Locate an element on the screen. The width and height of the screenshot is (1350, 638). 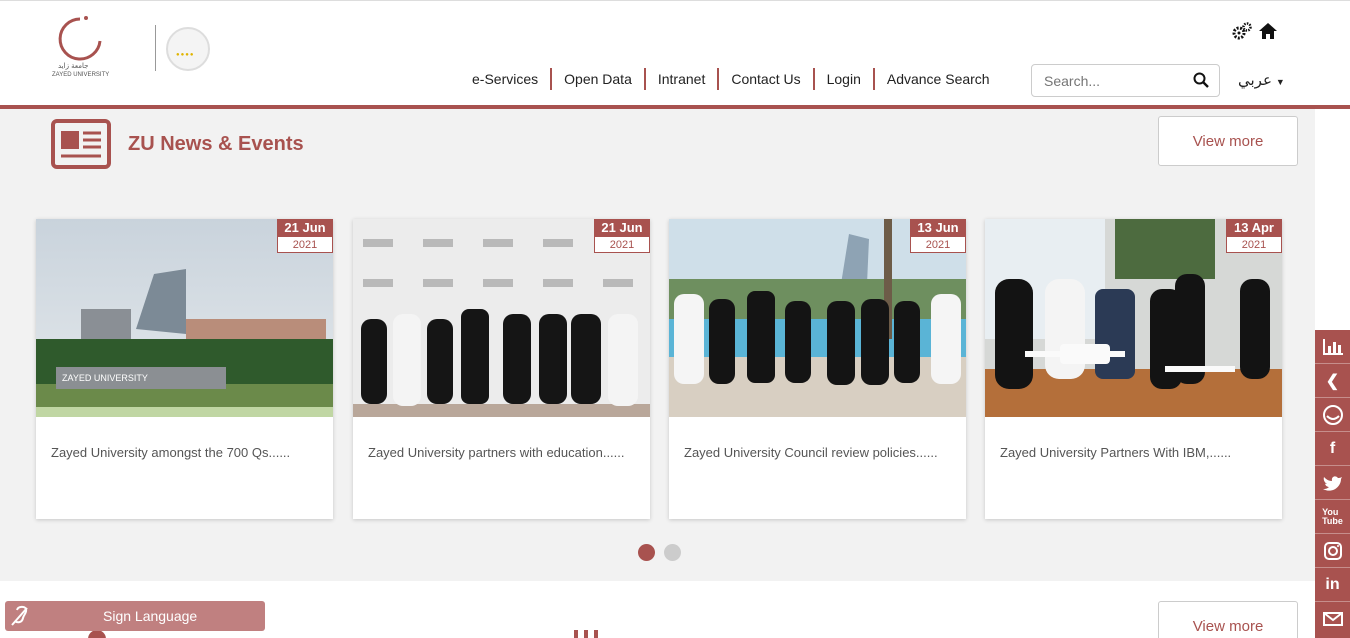
view-more-button-bottom: View more is located at coordinates (1228, 619).